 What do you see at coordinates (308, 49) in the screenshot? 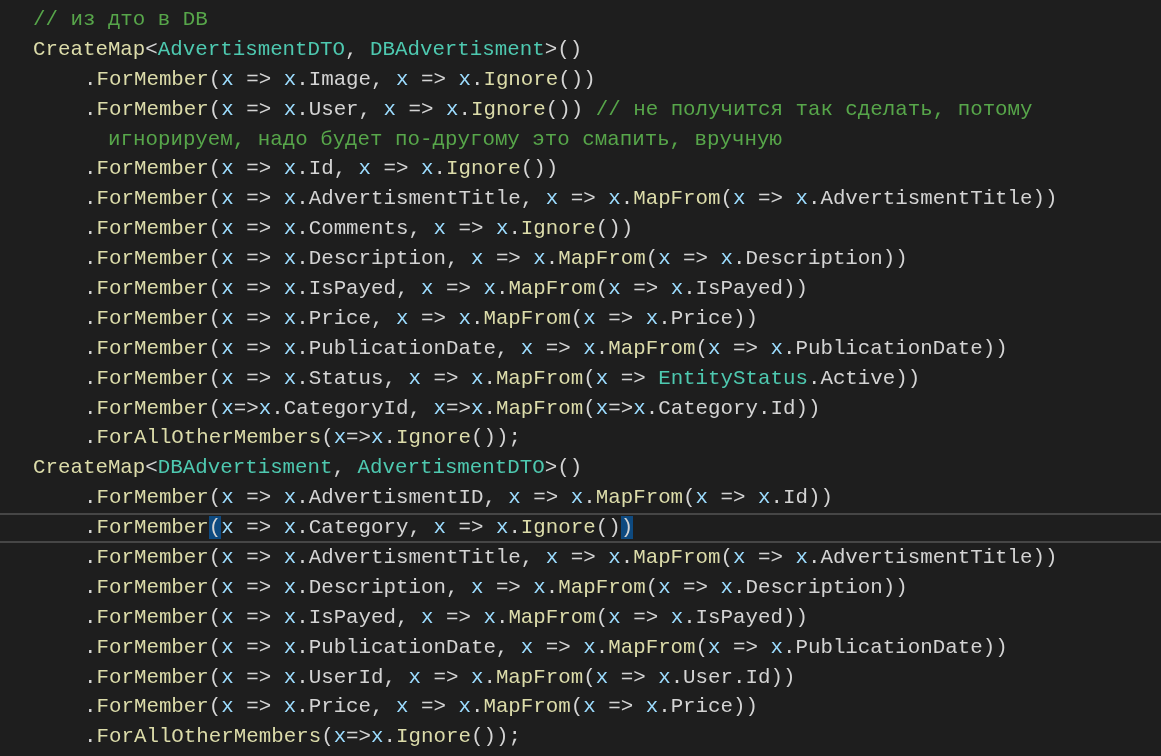
I see `code-line: CreateMap<AdvertismentDTO, DBAdvertisment>()` at bounding box center [308, 49].